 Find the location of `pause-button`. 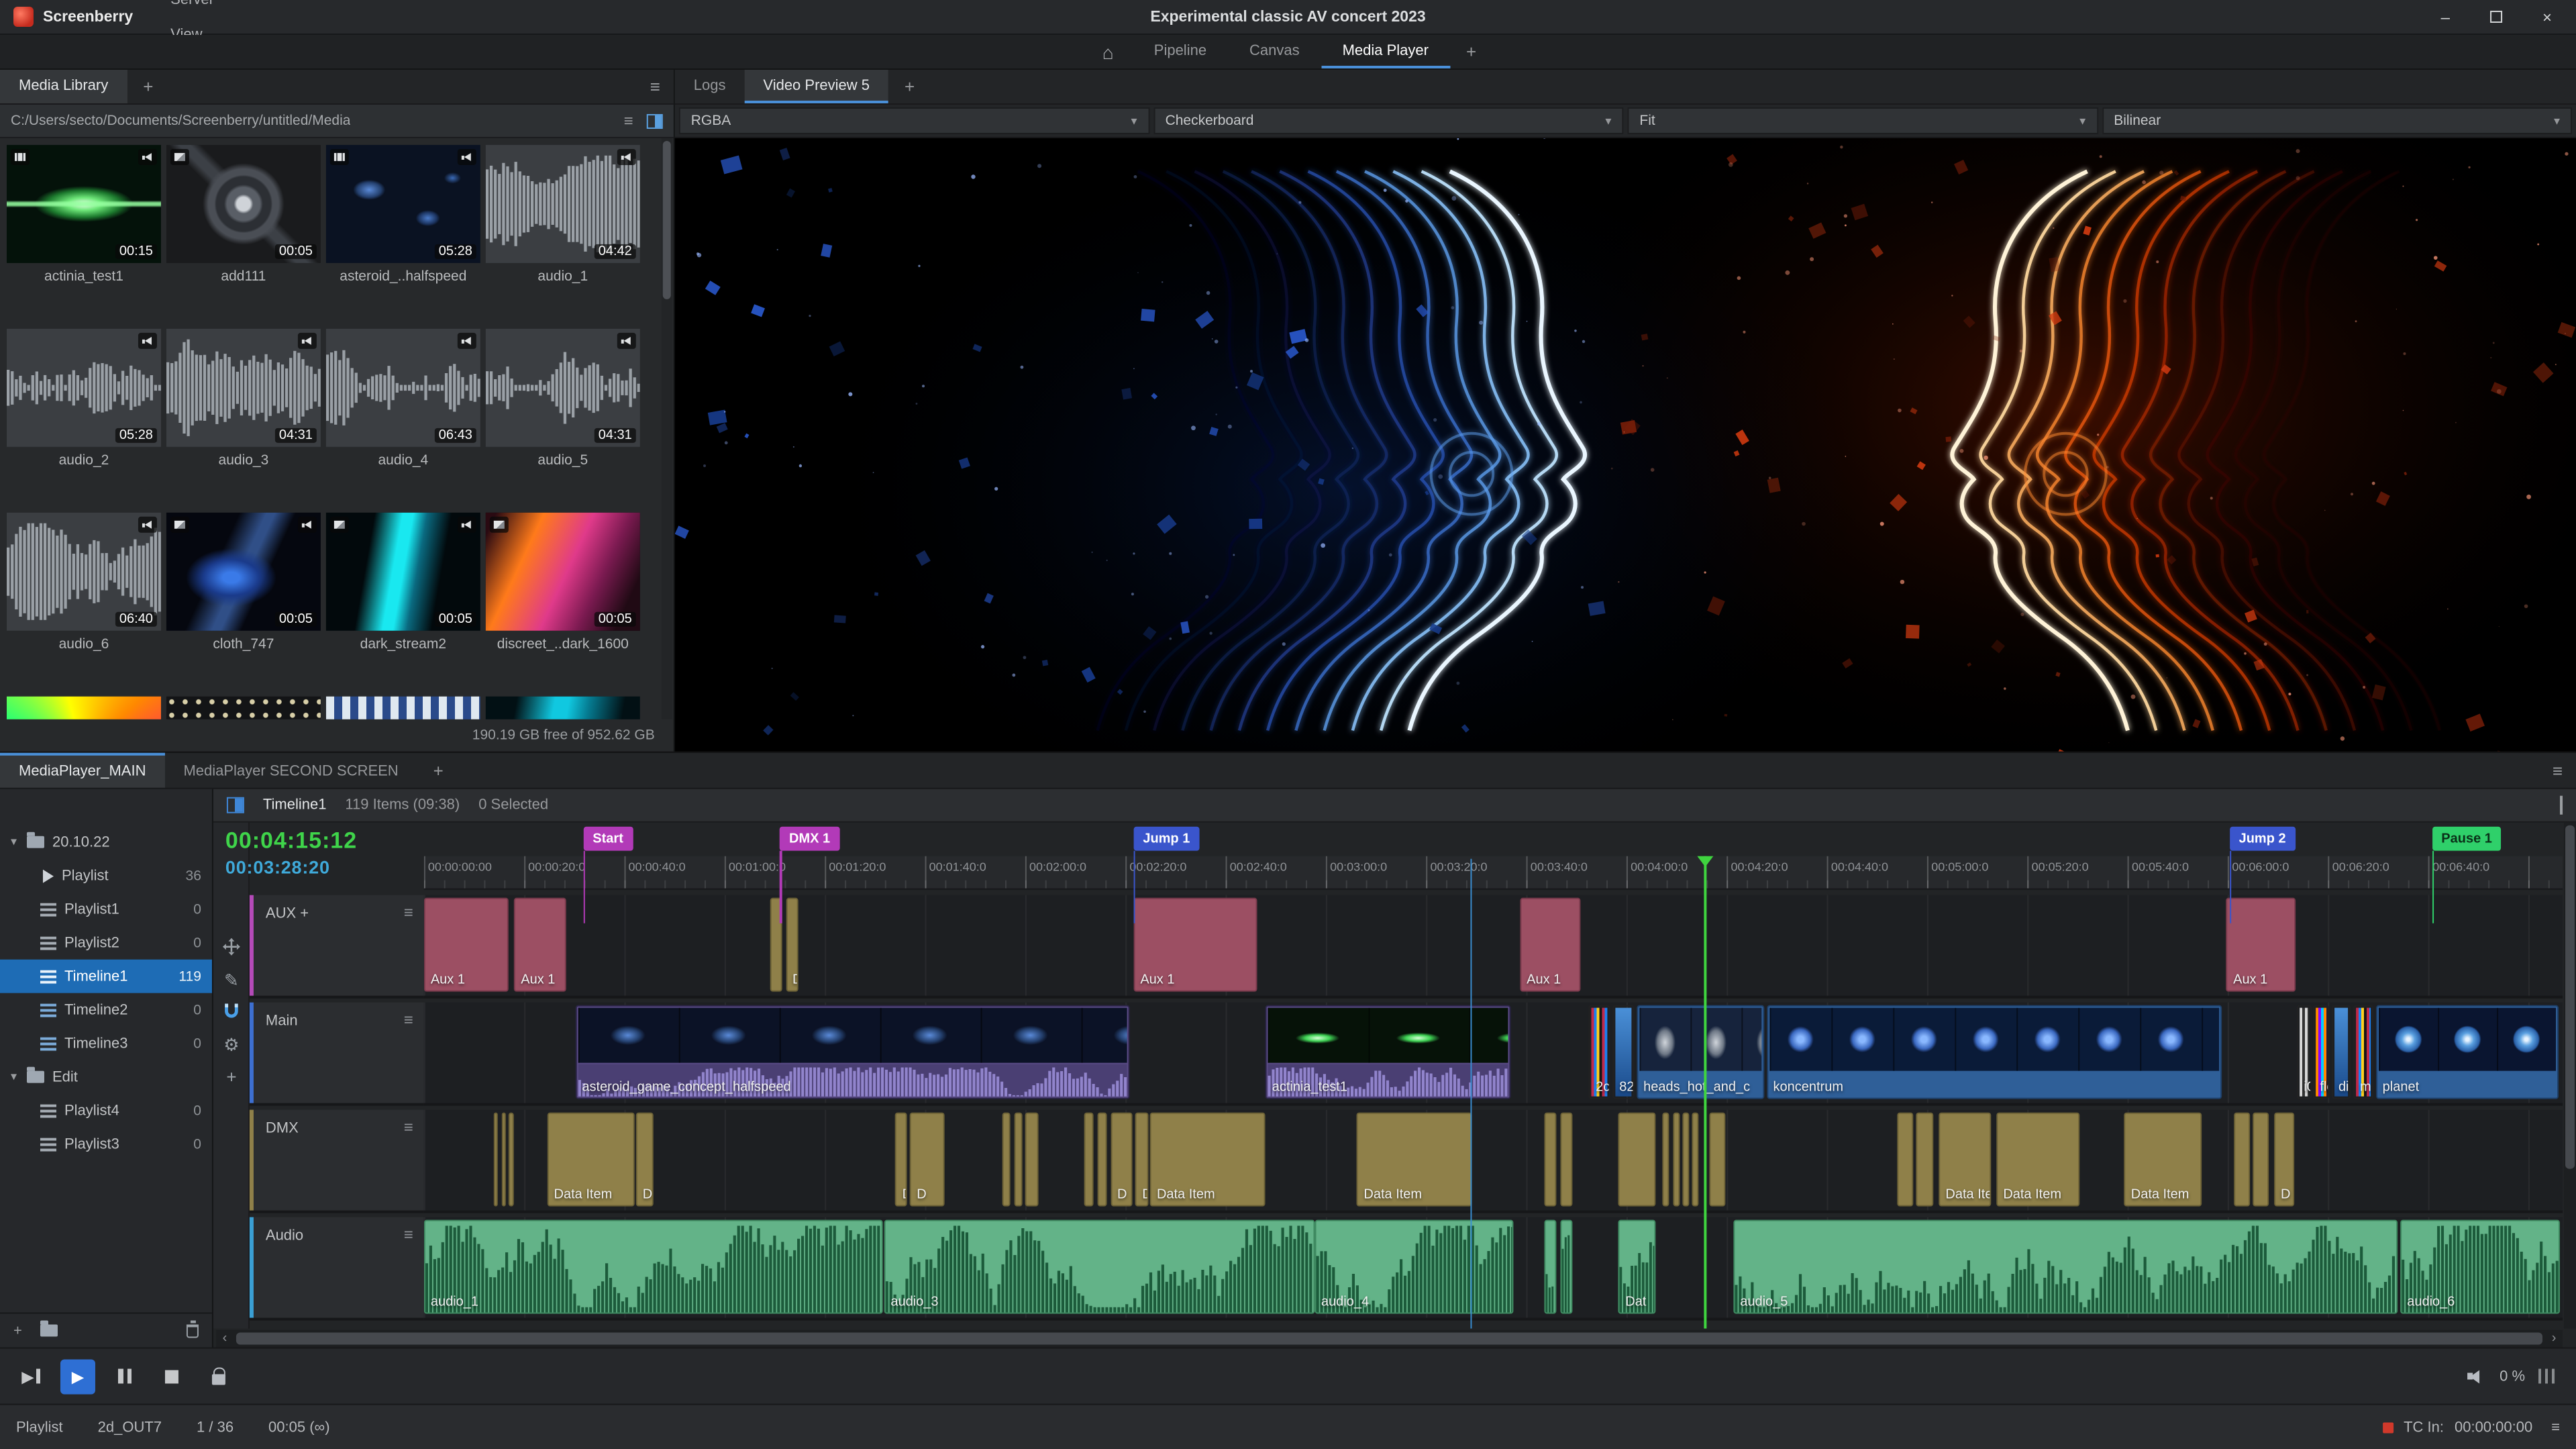

pause-button is located at coordinates (124, 1375).